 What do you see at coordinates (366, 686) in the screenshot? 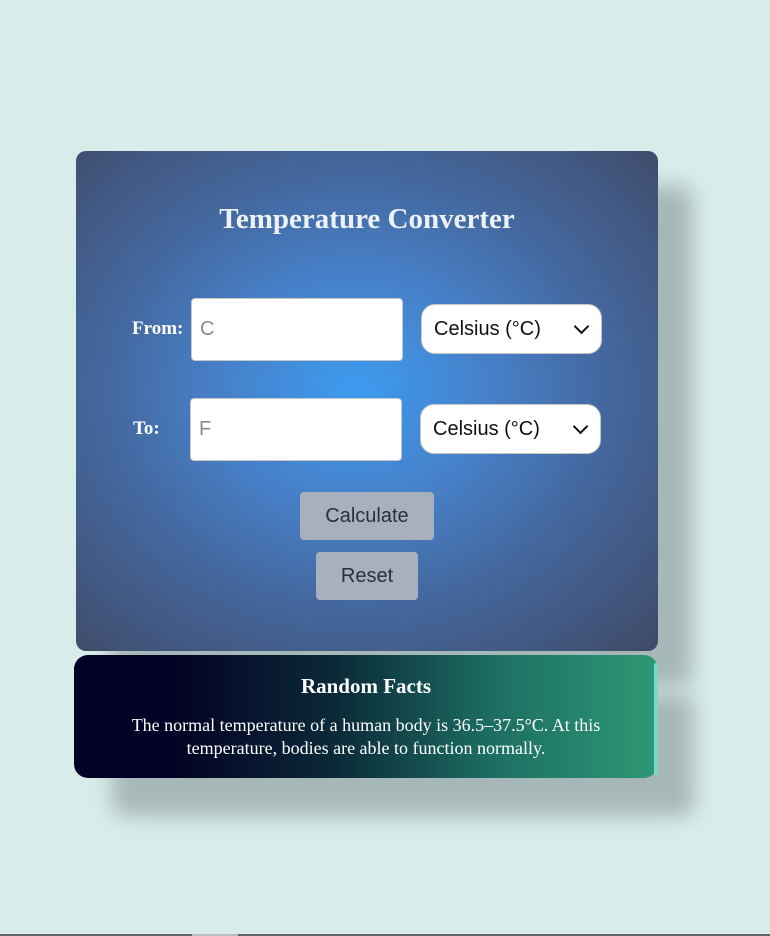
I see `facts-title: Random Facts` at bounding box center [366, 686].